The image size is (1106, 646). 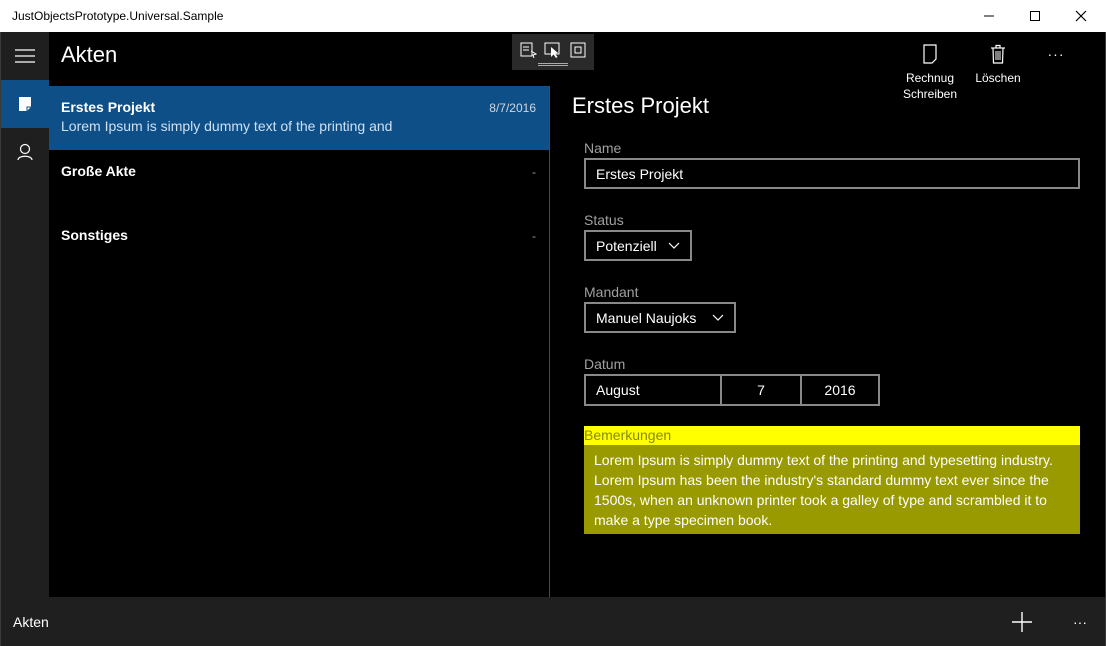 I want to click on hamburger-icon, so click(x=25, y=56).